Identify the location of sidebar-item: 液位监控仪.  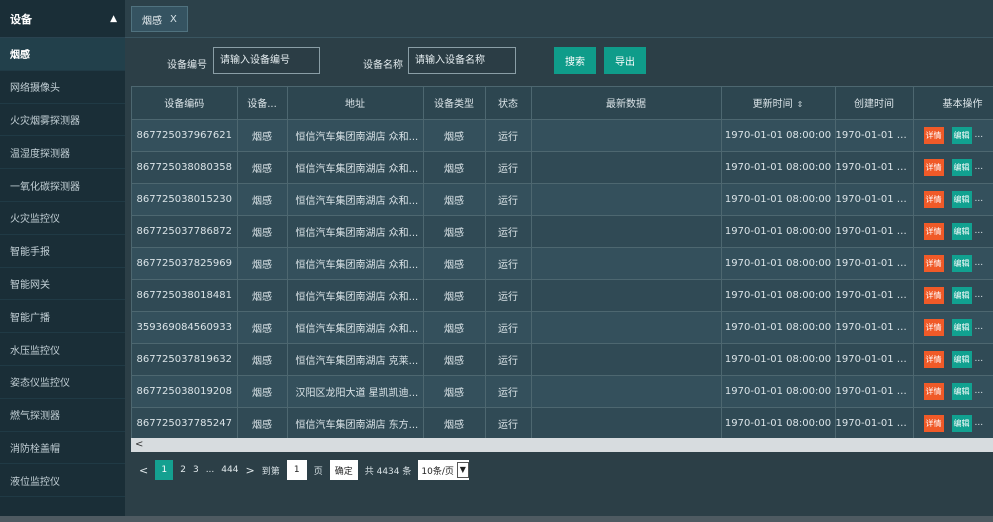
(62, 481).